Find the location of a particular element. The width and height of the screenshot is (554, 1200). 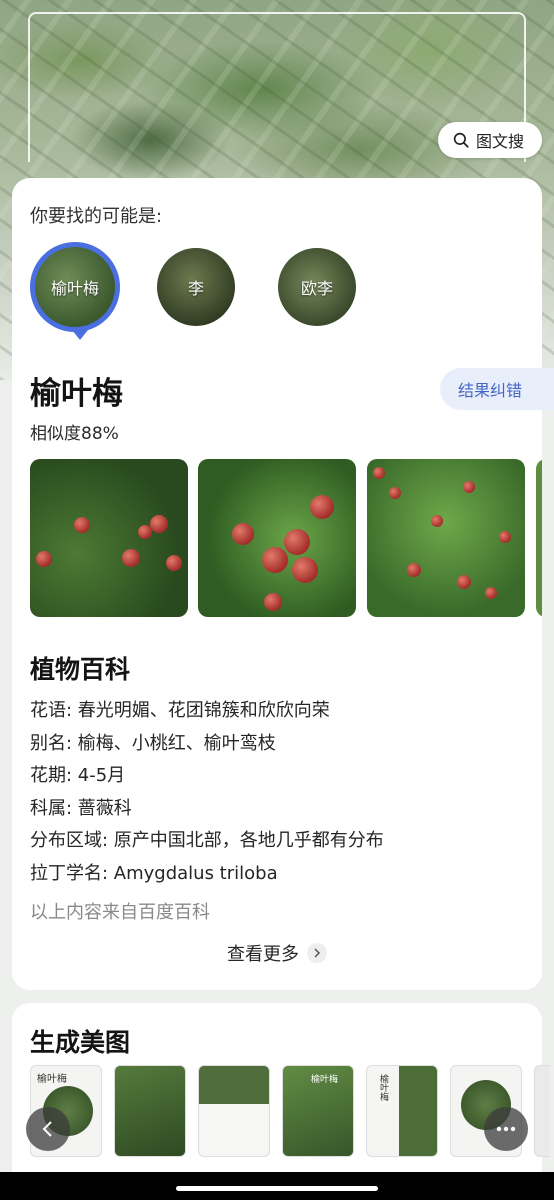

scroll-left-button is located at coordinates (48, 1129).